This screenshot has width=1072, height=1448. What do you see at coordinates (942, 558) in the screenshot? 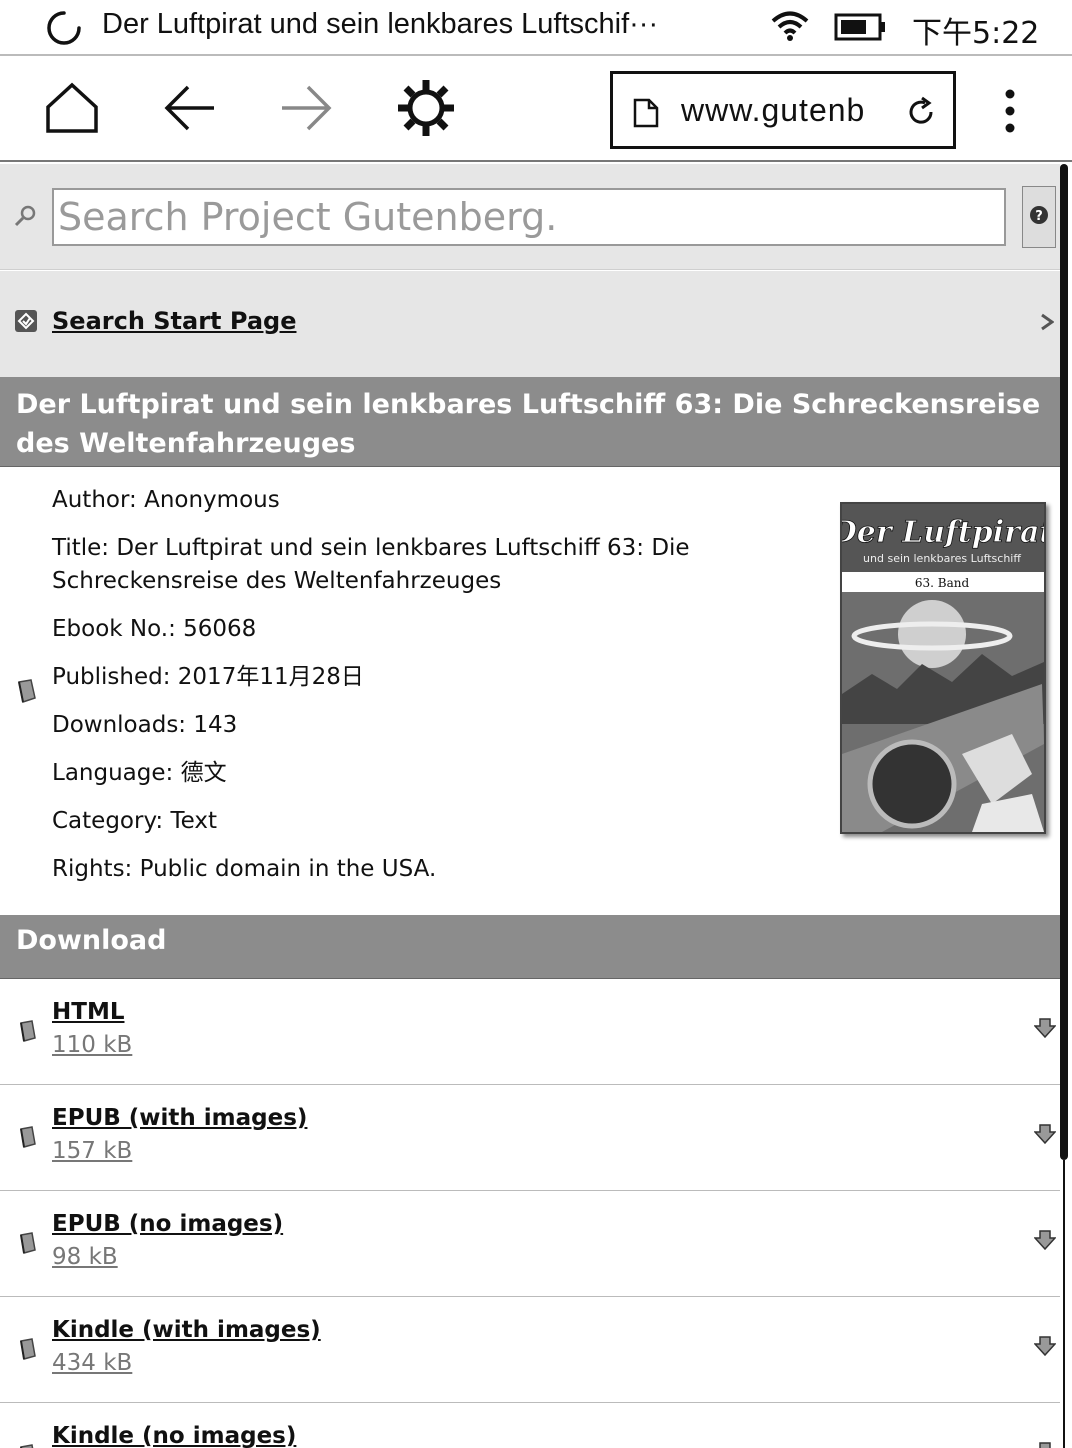
I see `cover-subtitle: und sein lenkbares Luftschiff` at bounding box center [942, 558].